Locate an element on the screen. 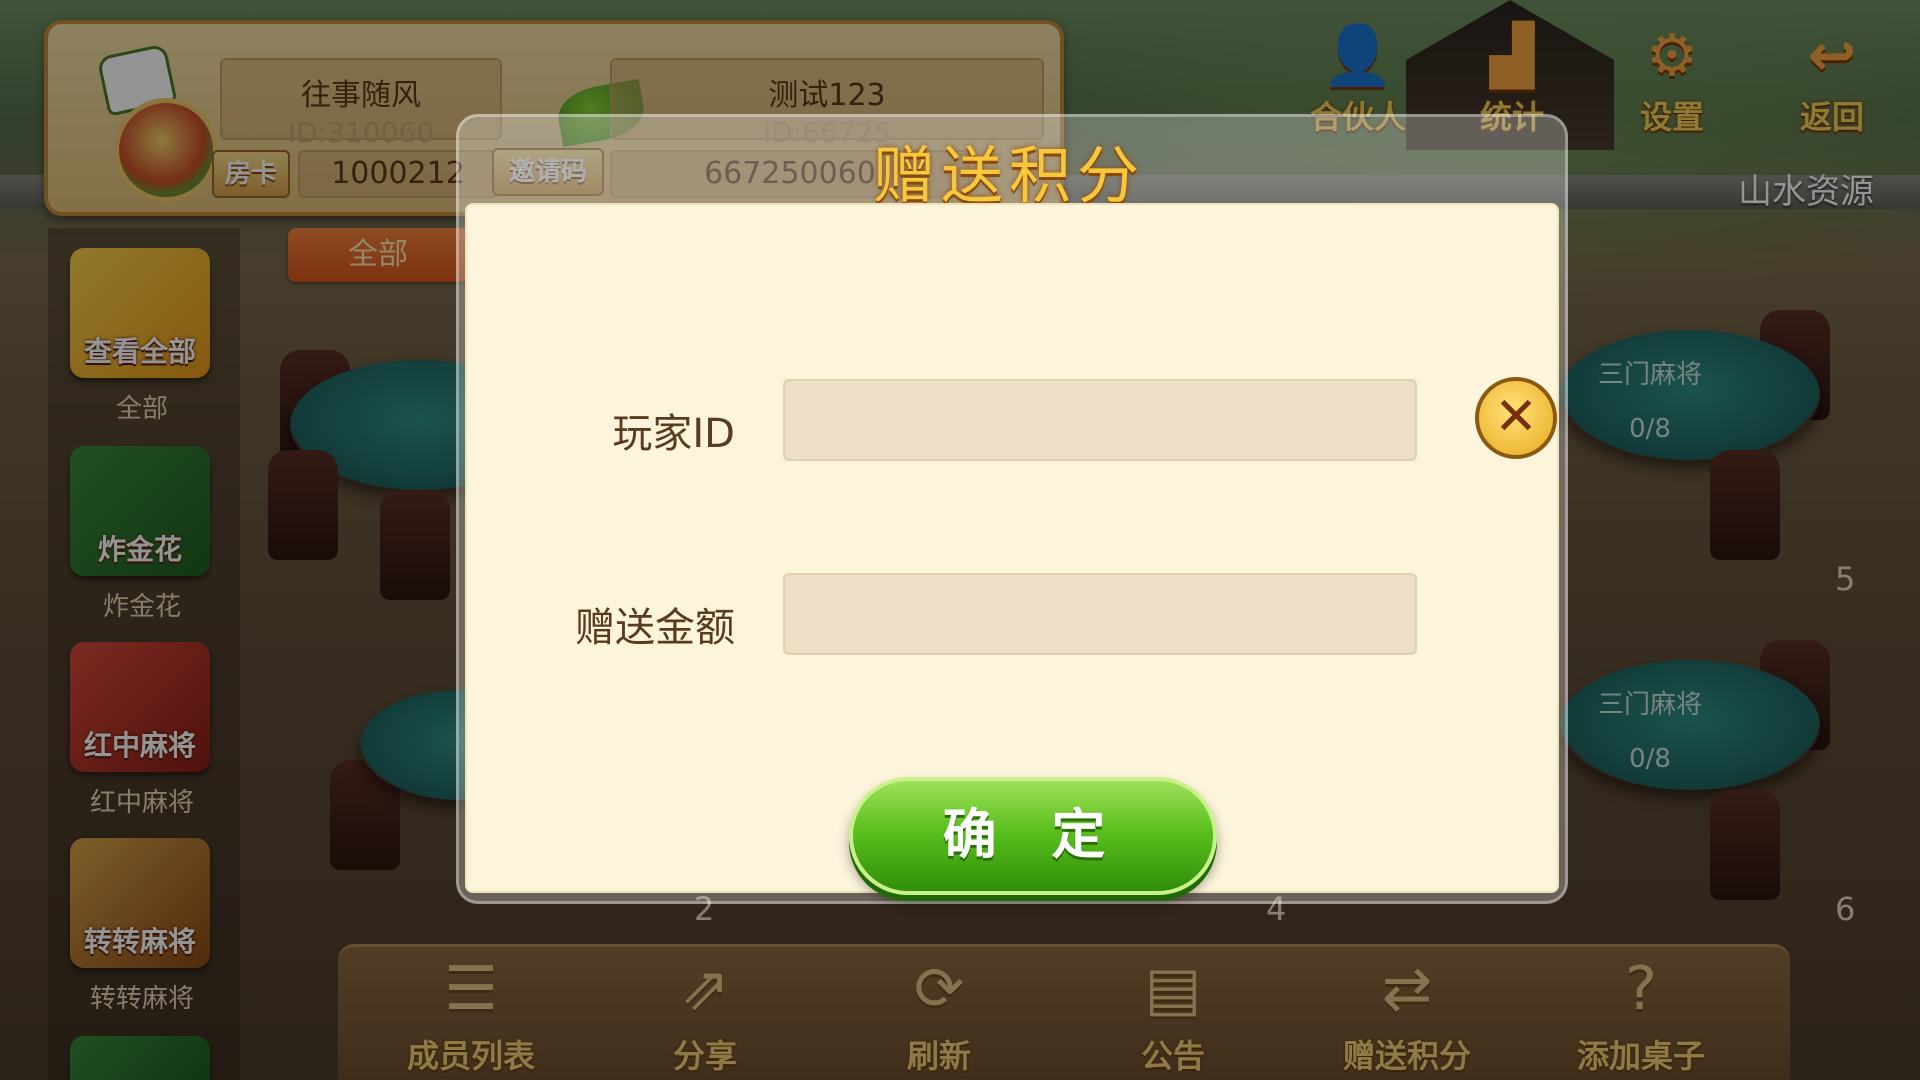 Image resolution: width=1920 pixels, height=1080 pixels. amount-input is located at coordinates (1100, 614).